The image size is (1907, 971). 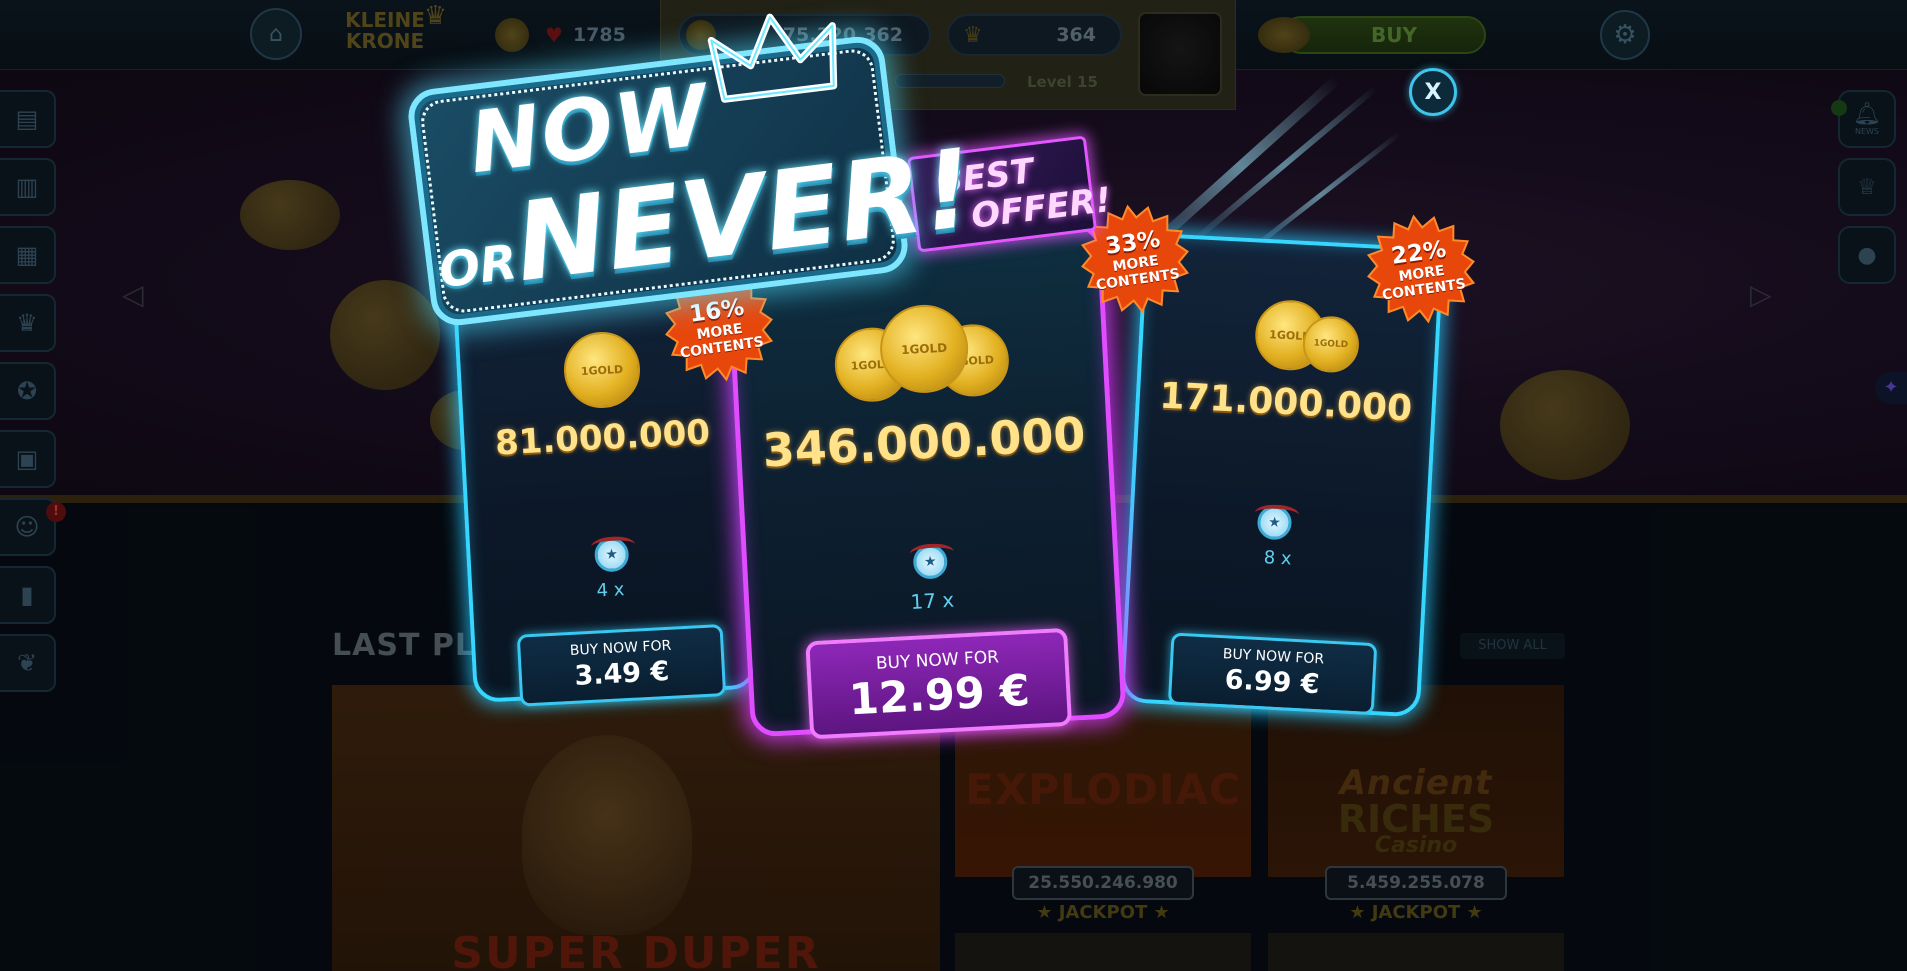 I want to click on medal-count: 8 x, so click(x=1278, y=558).